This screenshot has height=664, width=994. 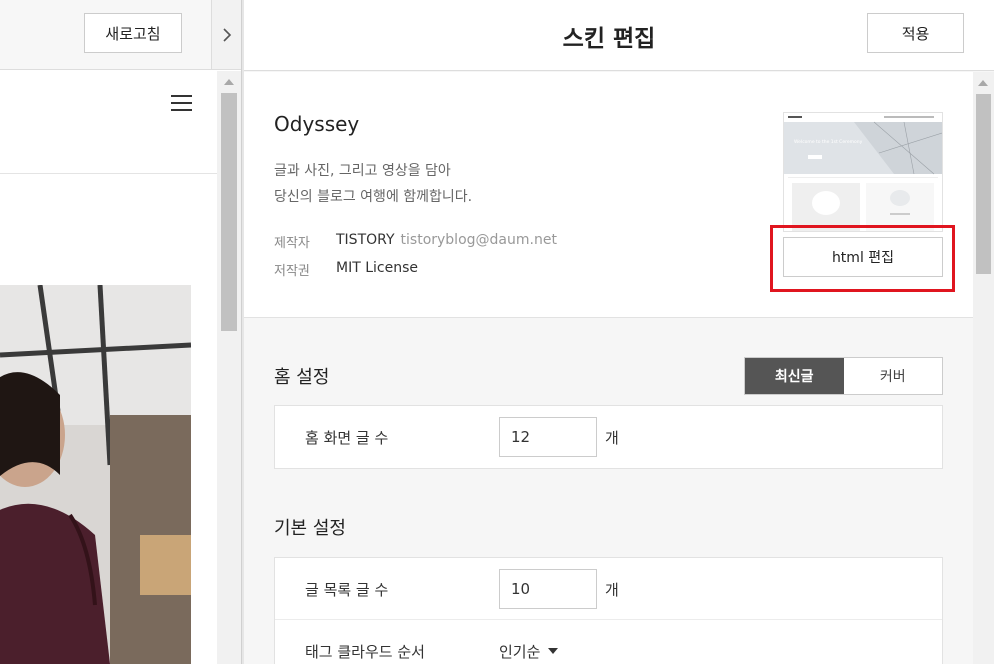 What do you see at coordinates (229, 367) in the screenshot?
I see `preview-scrollbar` at bounding box center [229, 367].